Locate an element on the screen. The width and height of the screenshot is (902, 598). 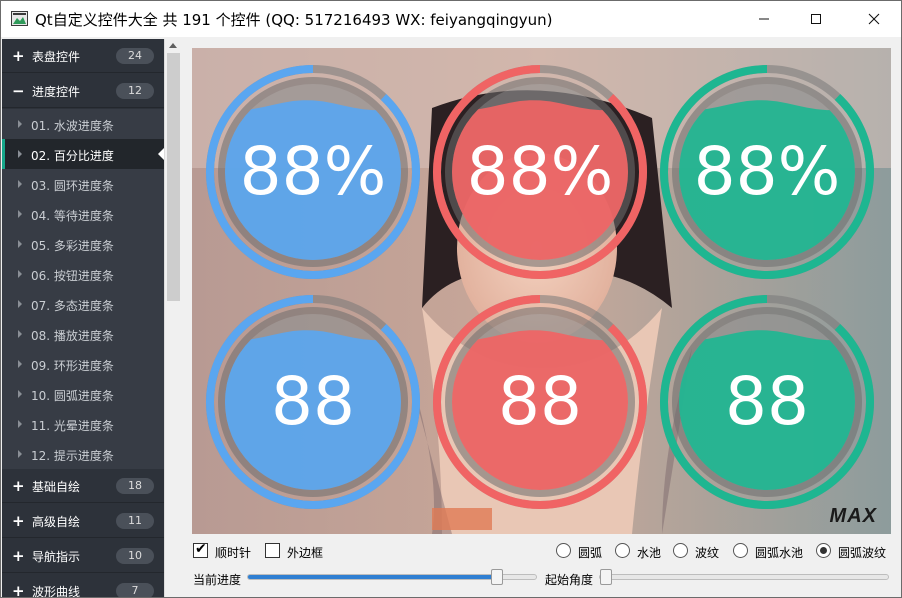
nav-group: + 表盘控件 24 is located at coordinates (83, 56).